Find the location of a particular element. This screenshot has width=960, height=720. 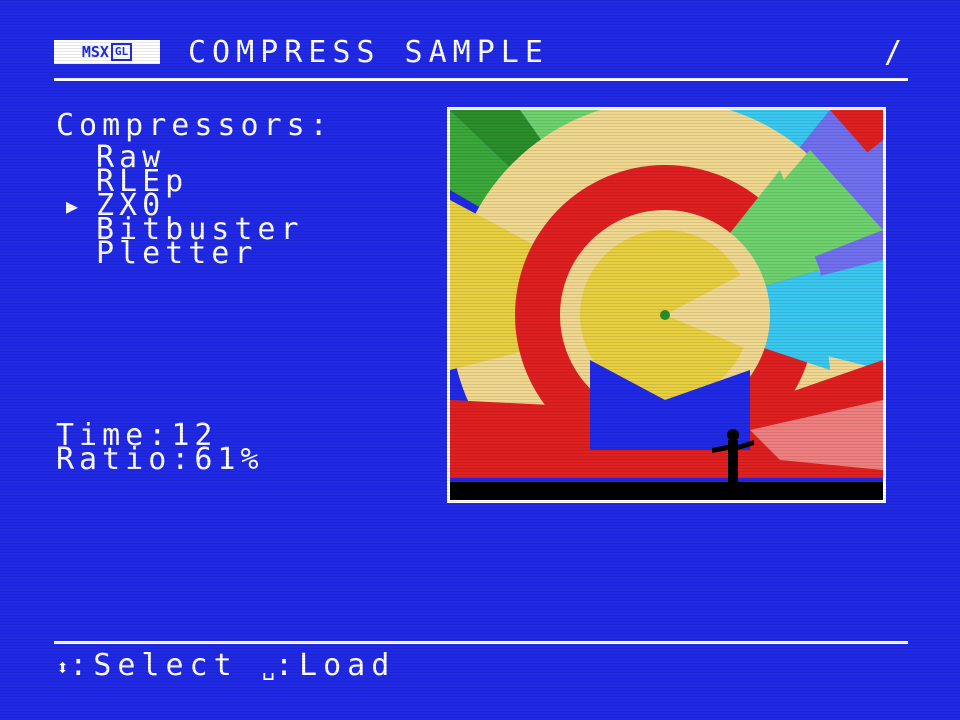

up-down-arrows-icon: ⬍ is located at coordinates (63, 668).